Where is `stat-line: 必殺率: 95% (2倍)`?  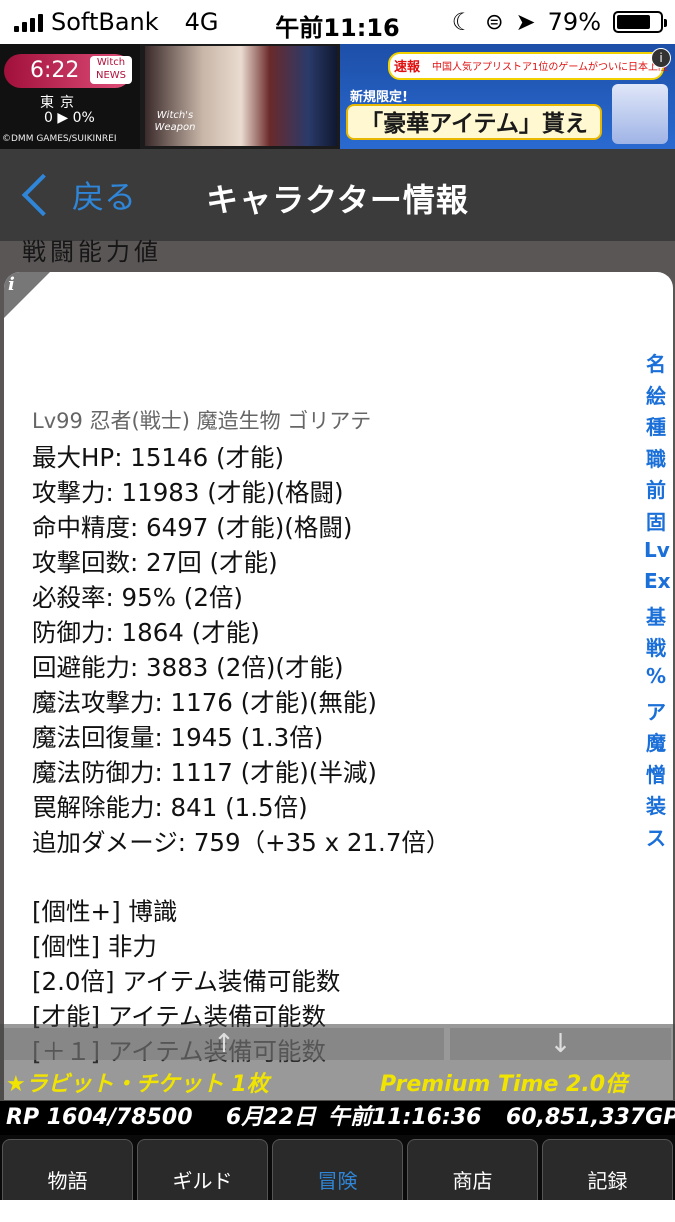 stat-line: 必殺率: 95% (2倍) is located at coordinates (137, 597).